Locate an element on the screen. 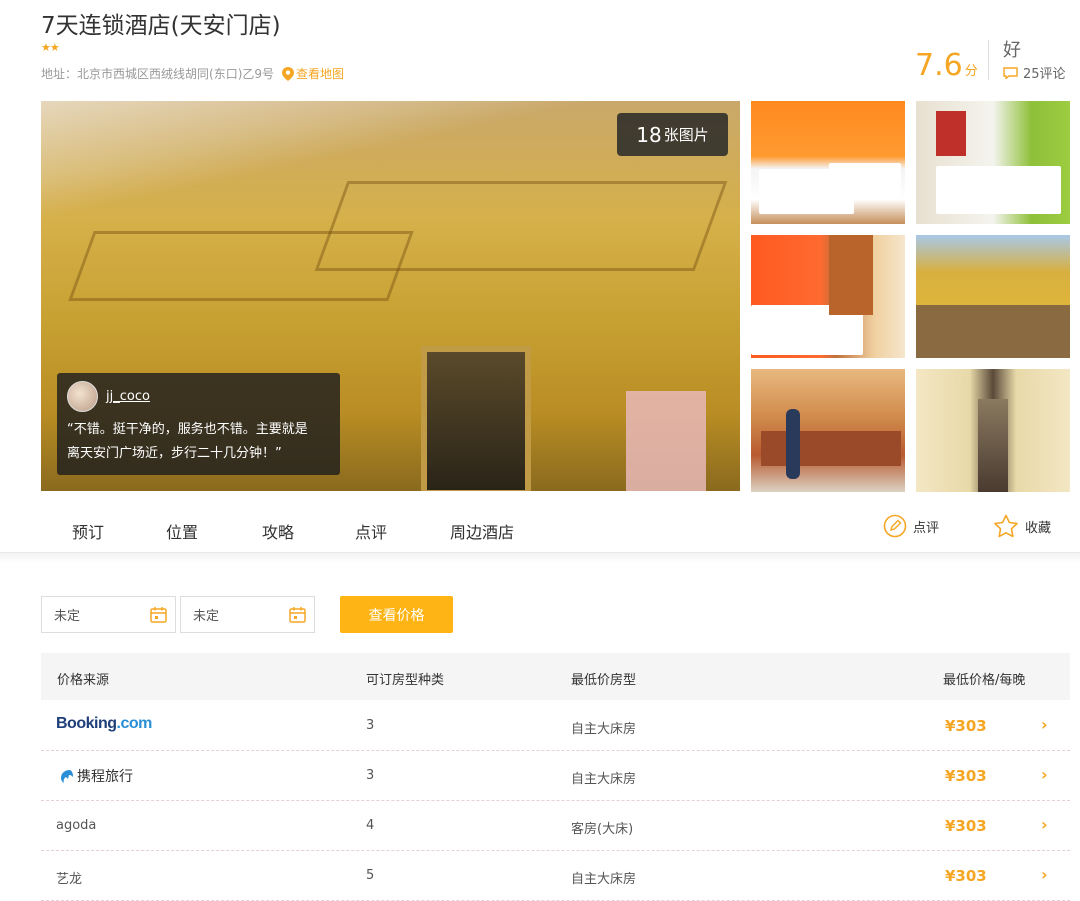  dolphin-icon is located at coordinates (67, 776).